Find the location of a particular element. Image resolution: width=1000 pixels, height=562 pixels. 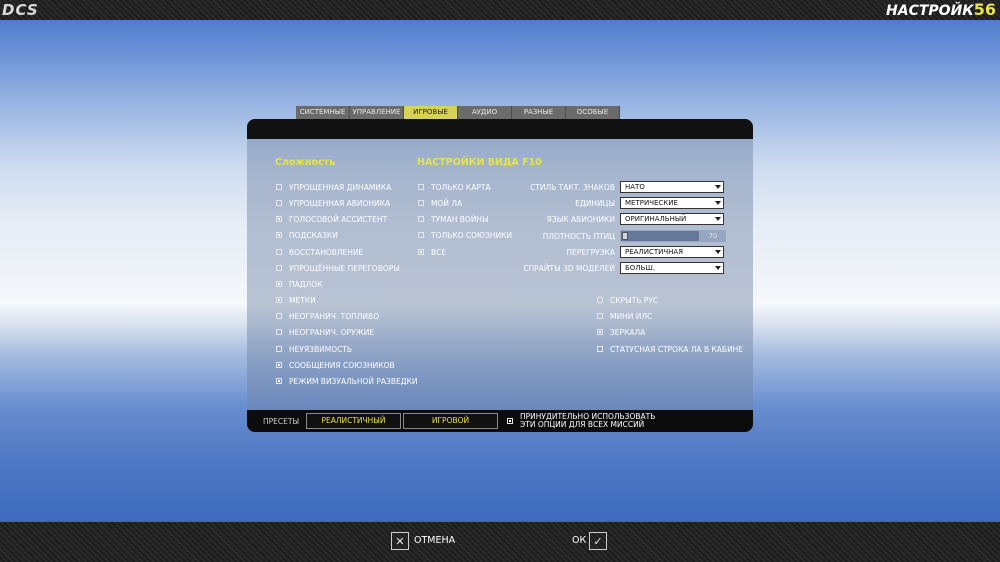

option-ally-messages: СООБЩЕНИЯ СОЮЗНИКОВ is located at coordinates (335, 365).